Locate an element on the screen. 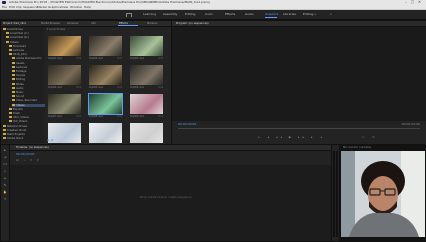  tree-item: Adobe Premiere Pro is located at coordinates (28, 58).